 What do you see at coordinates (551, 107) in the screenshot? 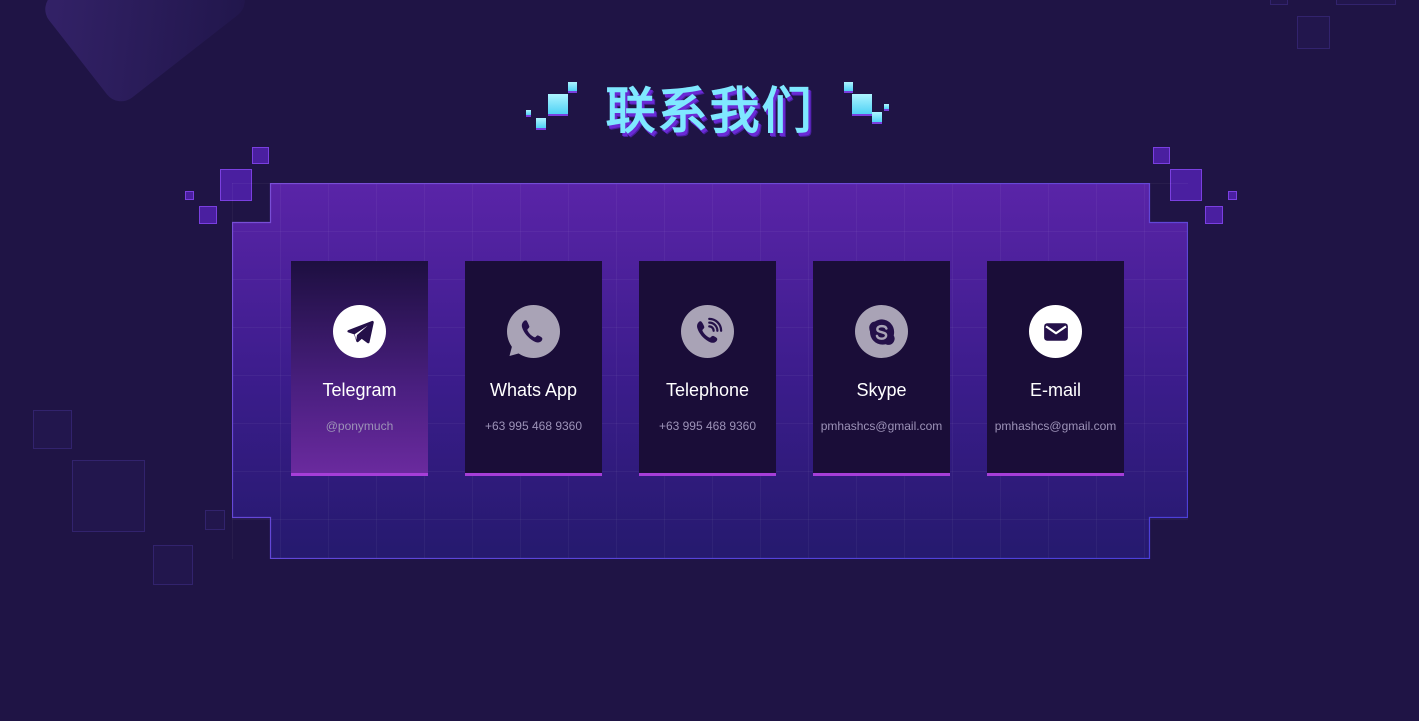
I see `pixel-ornament-left` at bounding box center [551, 107].